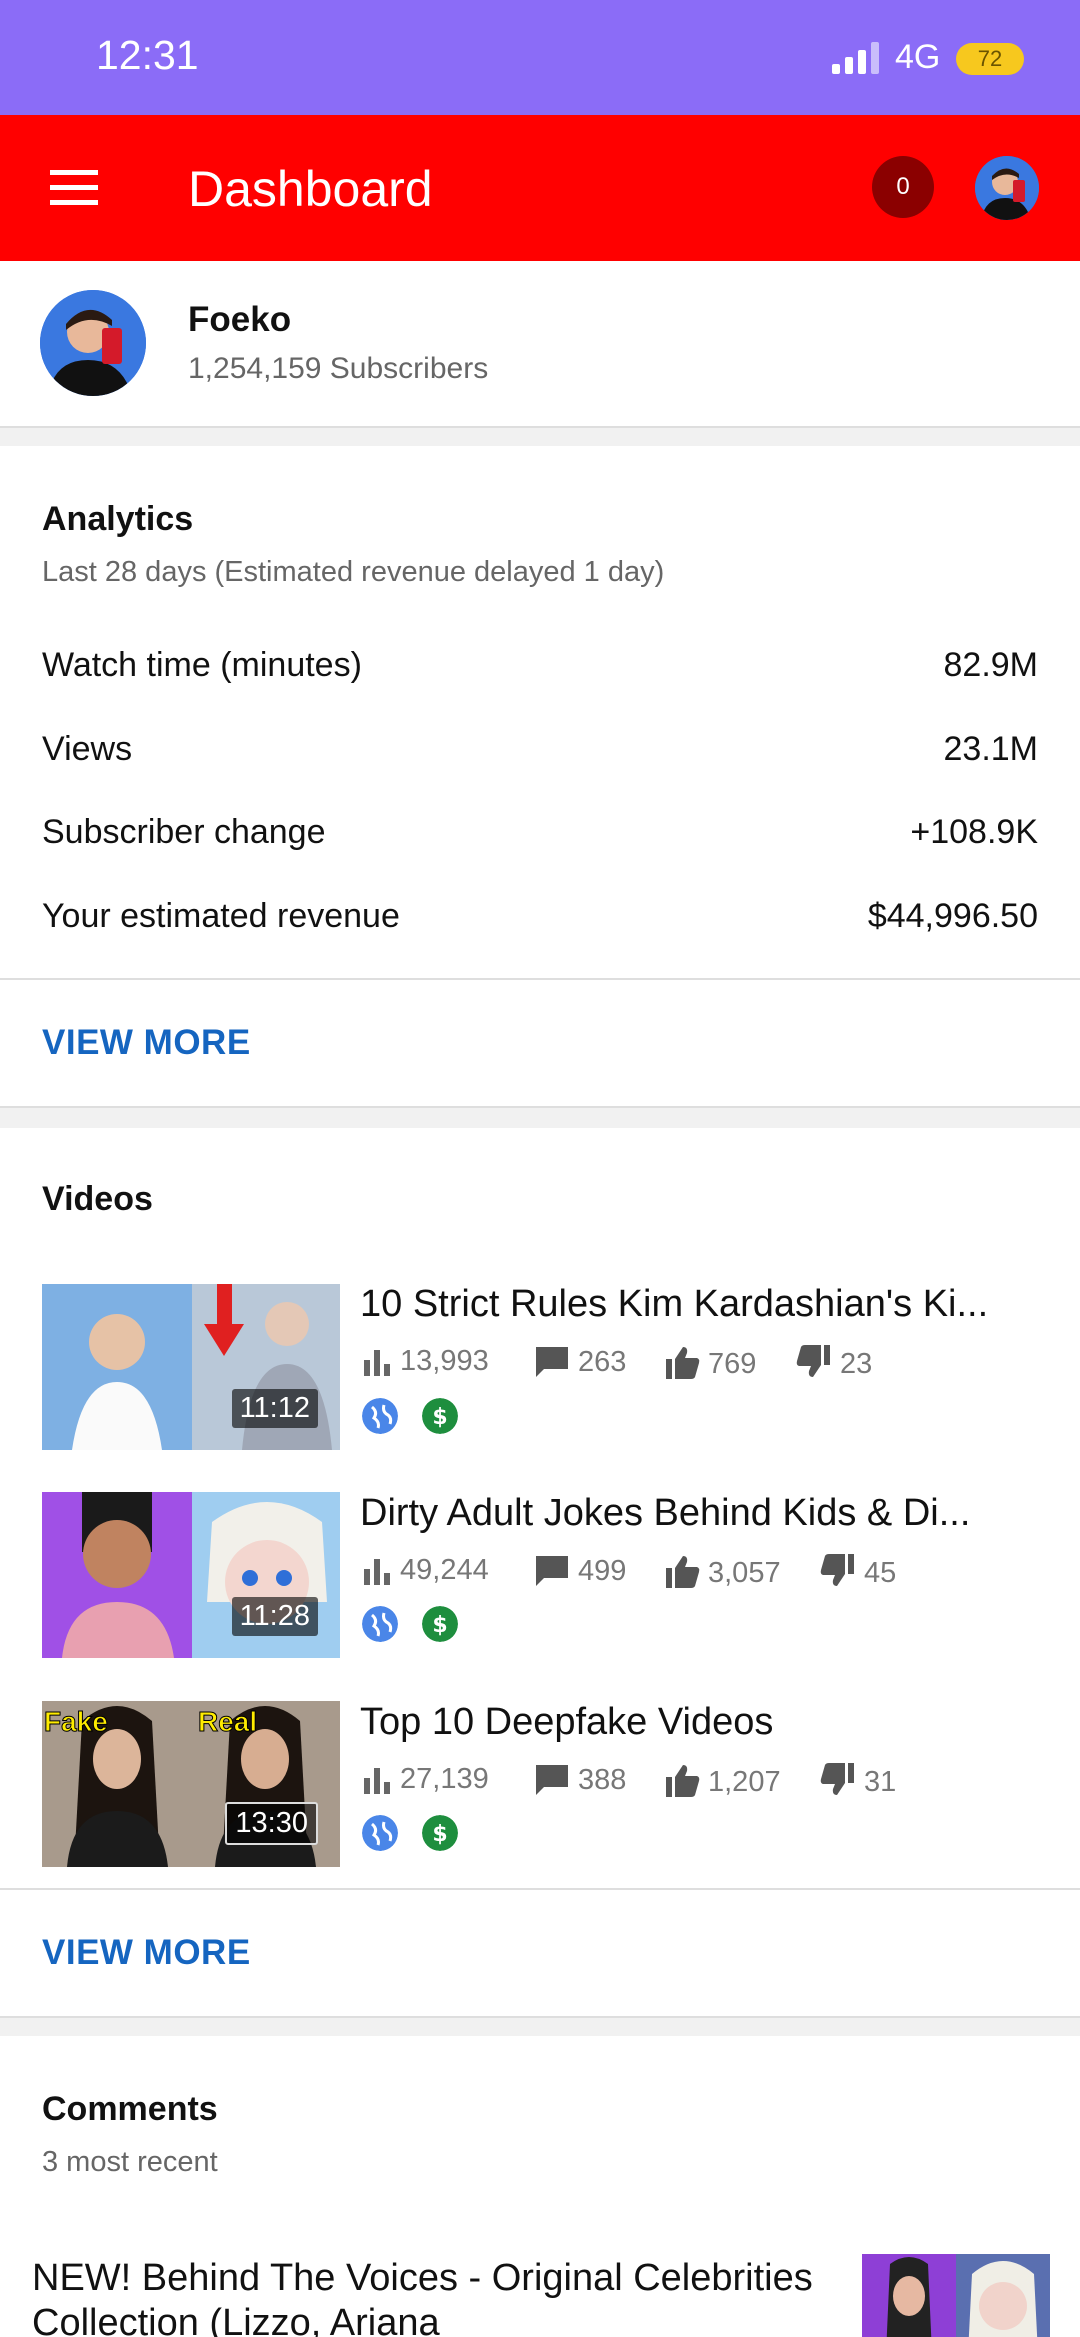 The height and width of the screenshot is (2337, 1080). Describe the element at coordinates (191, 1575) in the screenshot. I see `video-thumbnail: 11:28` at that location.